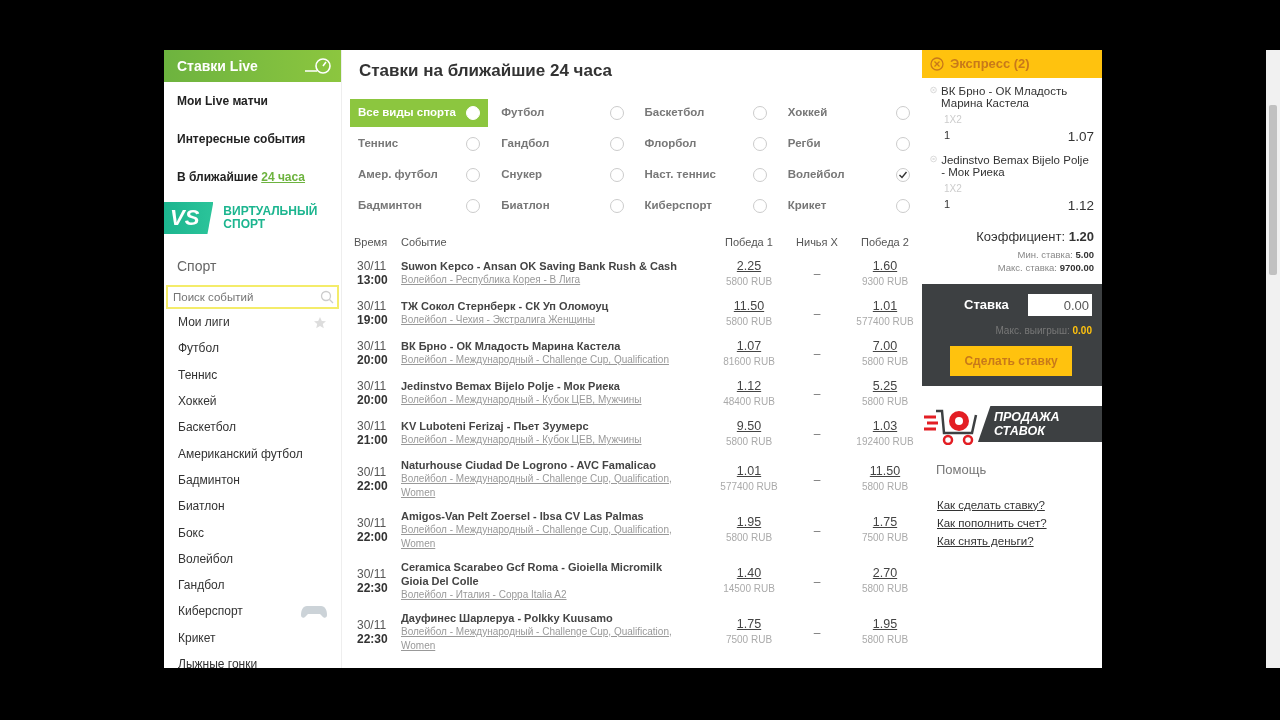  I want to click on sport-item: Лыжные гонки, so click(218, 661).